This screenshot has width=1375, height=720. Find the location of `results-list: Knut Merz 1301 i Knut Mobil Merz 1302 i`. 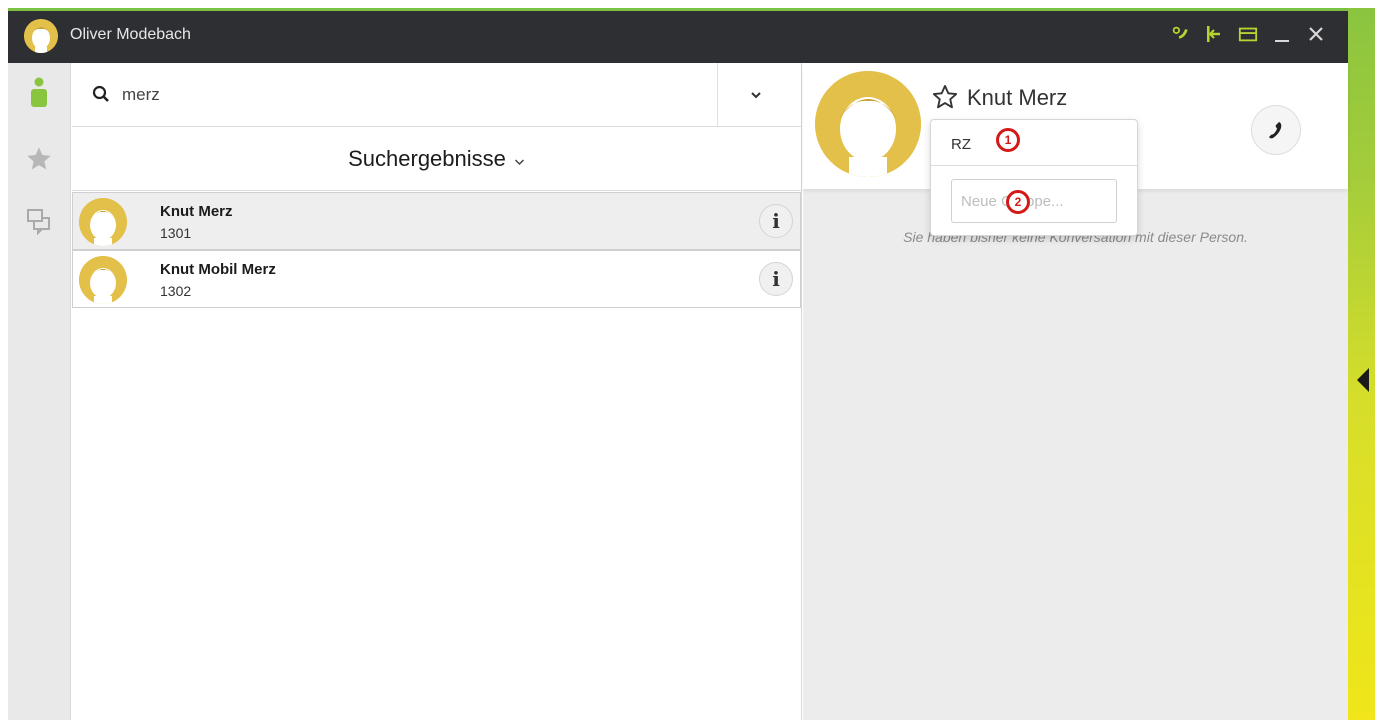

results-list: Knut Merz 1301 i Knut Mobil Merz 1302 i is located at coordinates (436, 250).